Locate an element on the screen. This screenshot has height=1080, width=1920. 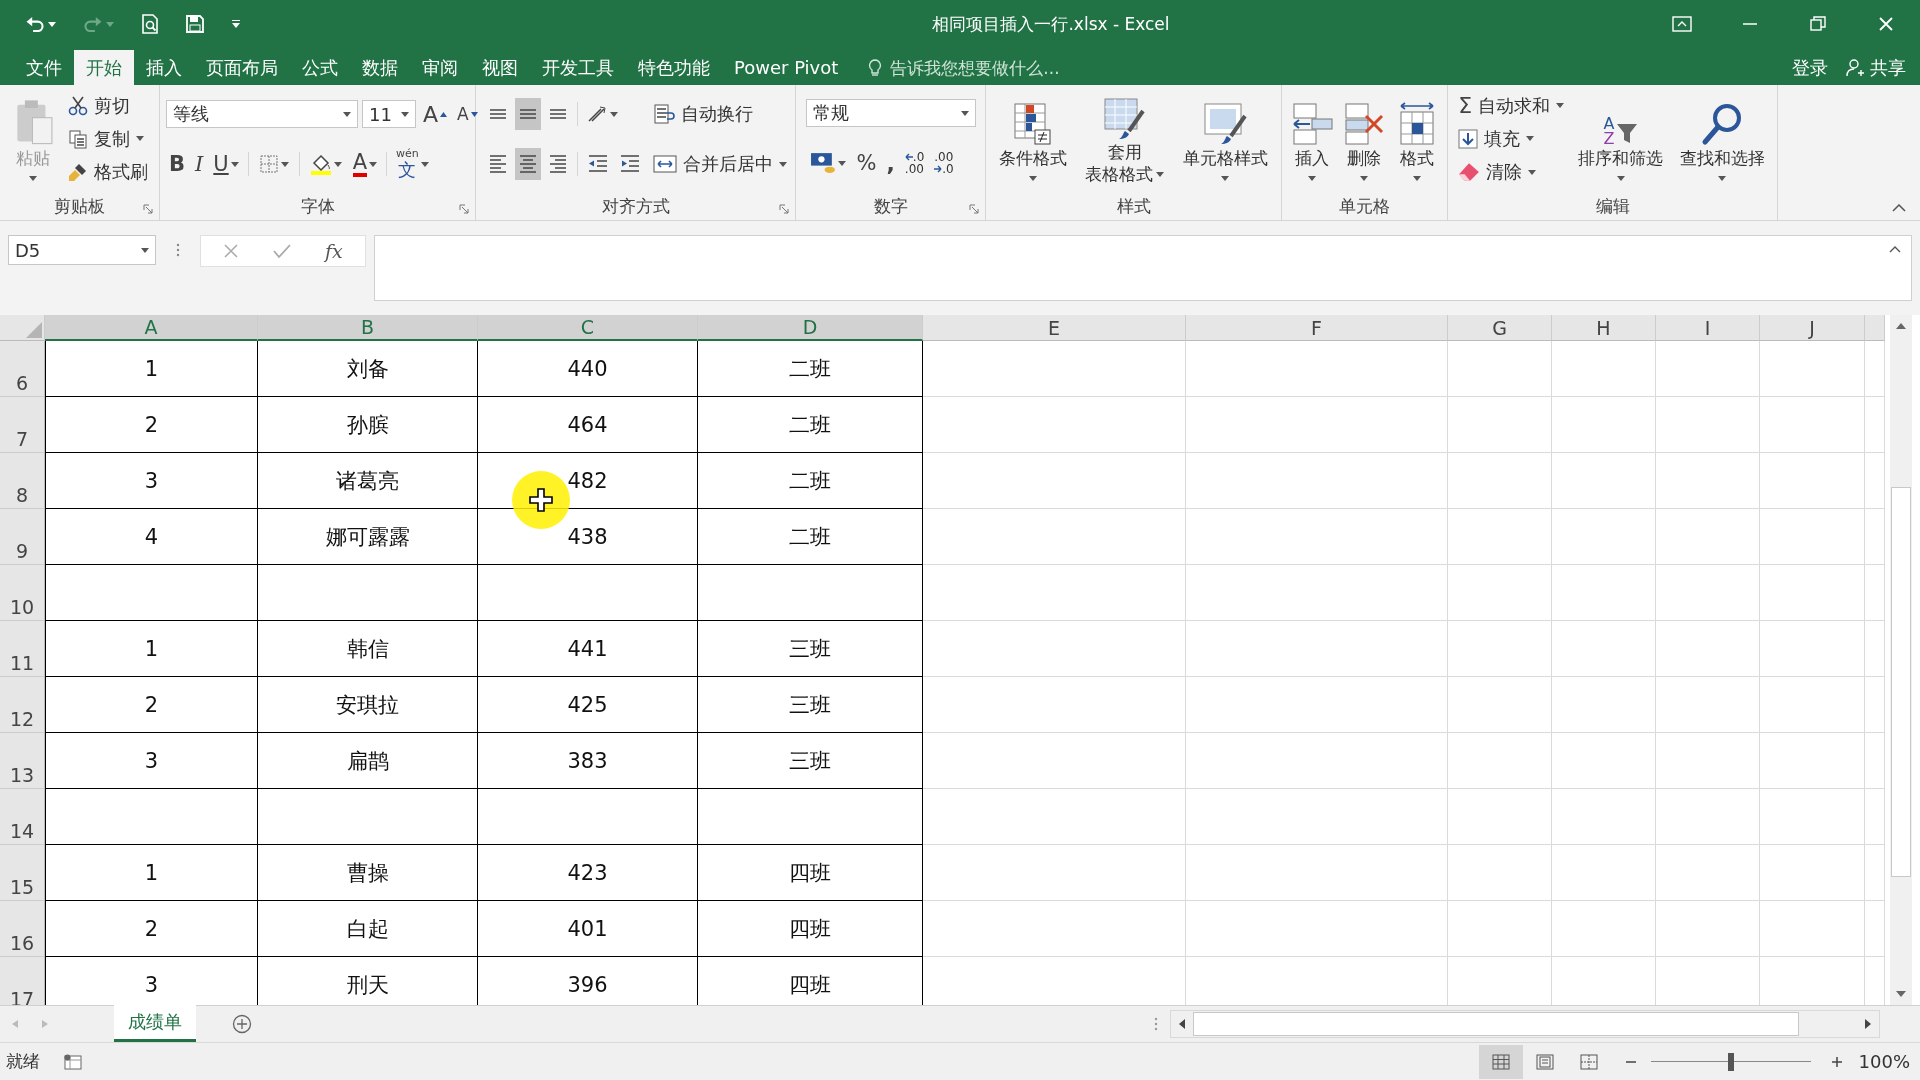
scroll-down-button is located at coordinates (1901, 994).